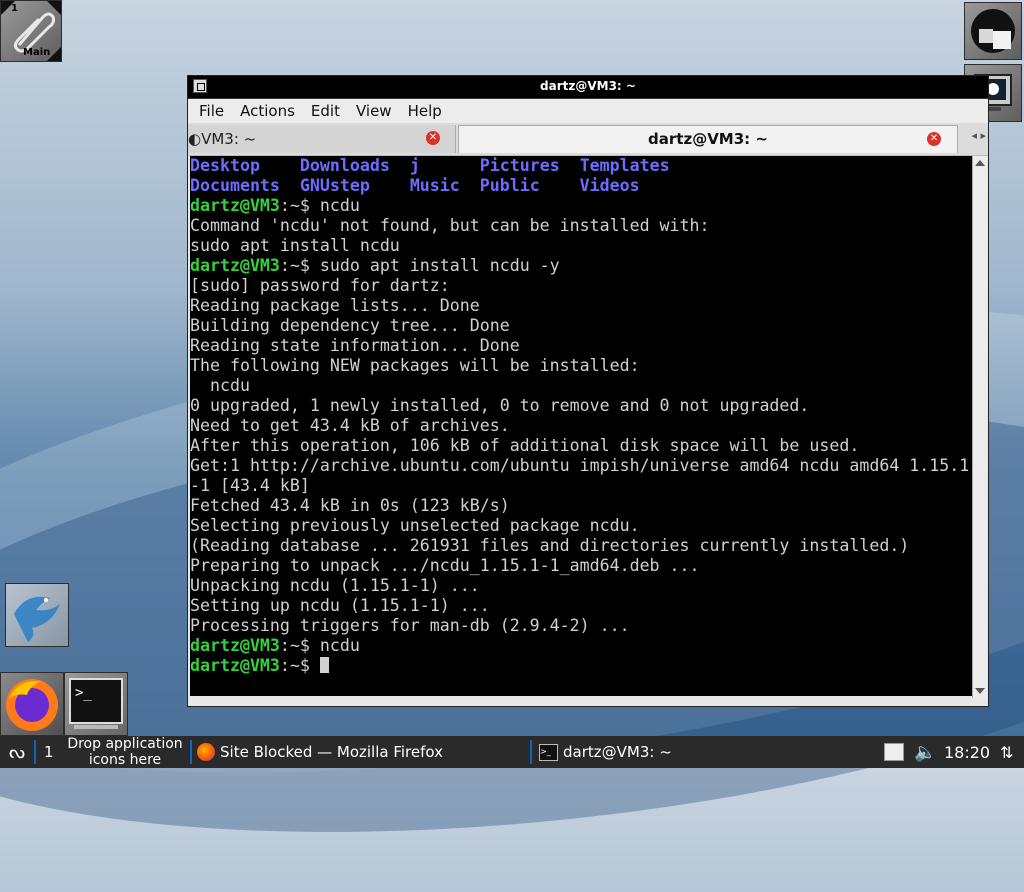 The width and height of the screenshot is (1024, 892). Describe the element at coordinates (509, 185) in the screenshot. I see `ls-entry: Public` at that location.